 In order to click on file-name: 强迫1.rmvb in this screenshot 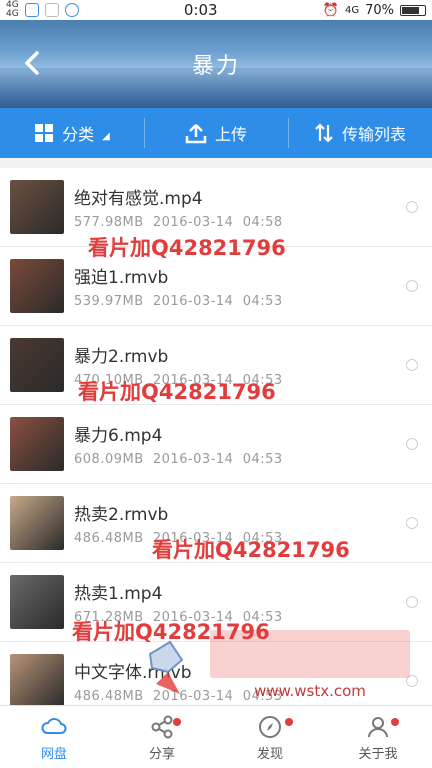, I will do `click(121, 278)`.